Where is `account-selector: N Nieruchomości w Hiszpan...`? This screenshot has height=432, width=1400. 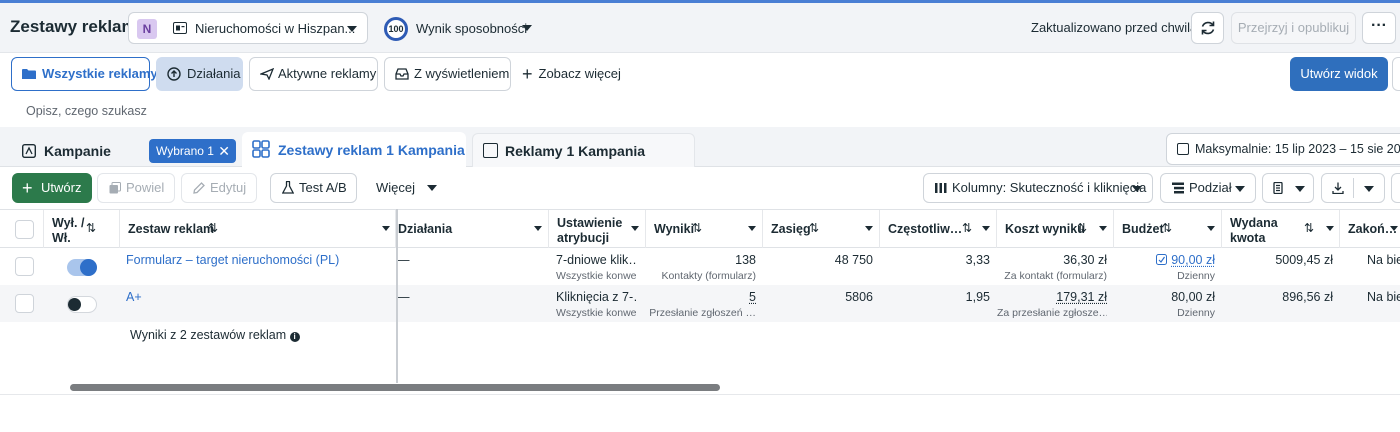
account-selector: N Nieruchomości w Hiszpan... is located at coordinates (248, 28).